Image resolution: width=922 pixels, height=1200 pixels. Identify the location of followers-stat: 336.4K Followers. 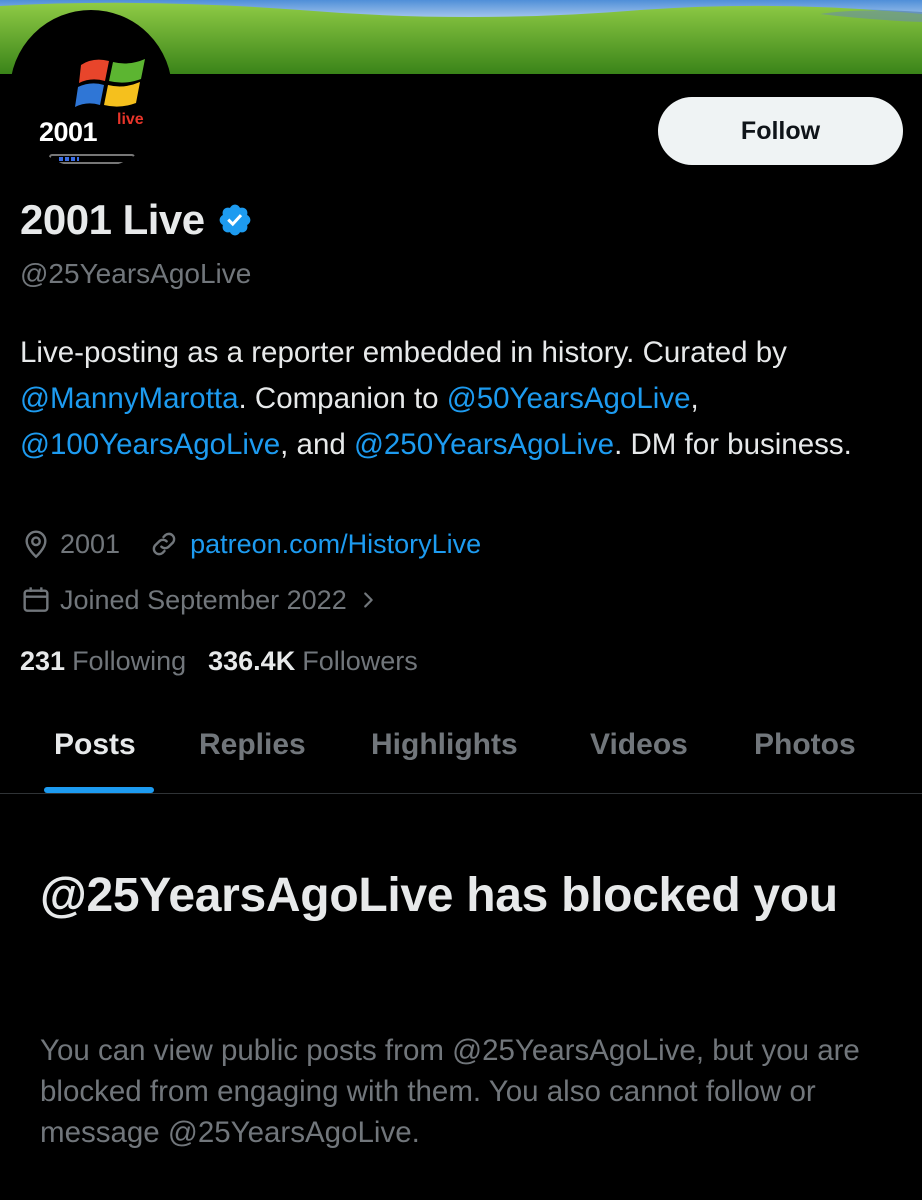
(313, 661).